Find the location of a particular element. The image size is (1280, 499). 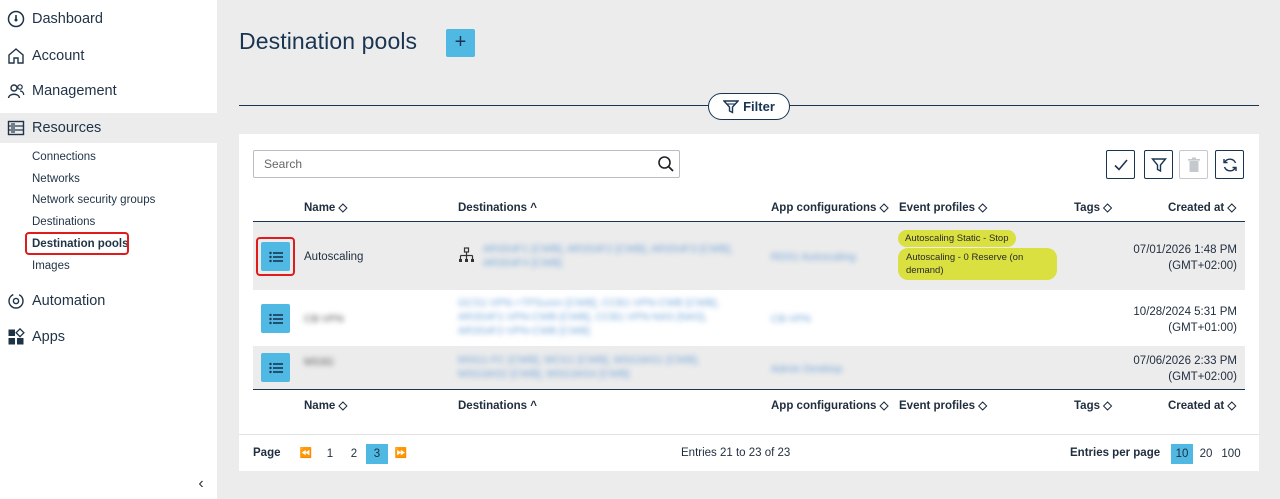

nav-dashboard: Dashboard is located at coordinates (108, 19).